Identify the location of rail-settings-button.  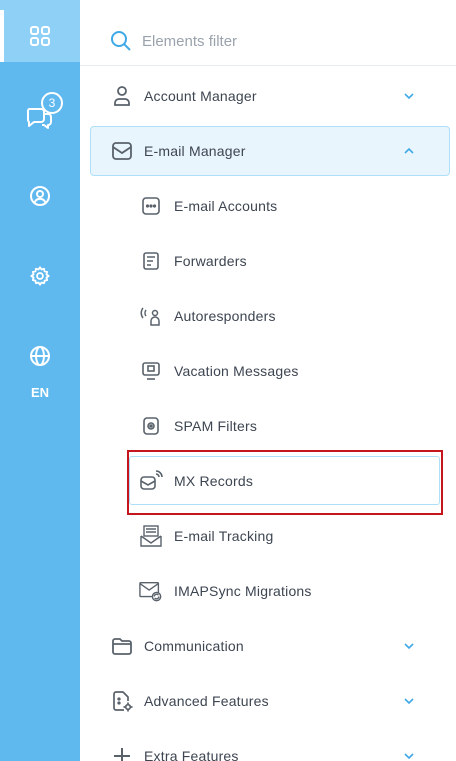
(40, 276).